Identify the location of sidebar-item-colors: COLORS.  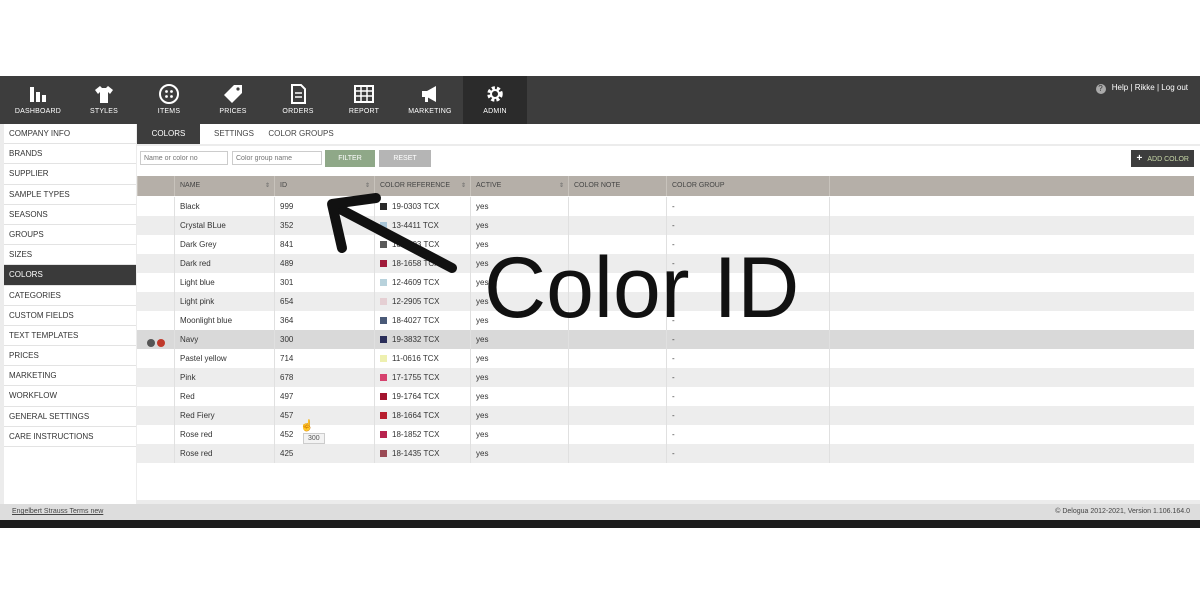
(70, 275).